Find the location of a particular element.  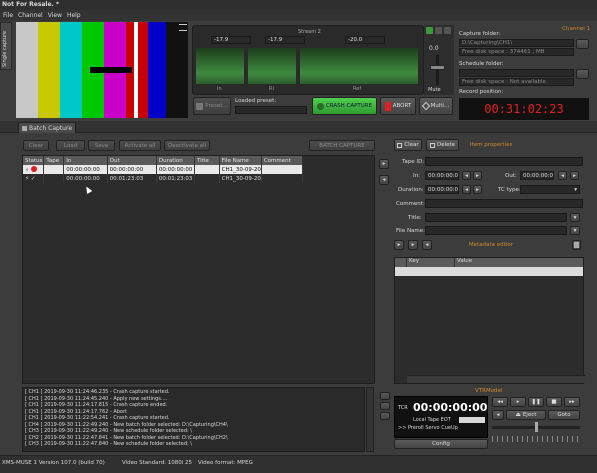

config-button: Config is located at coordinates (441, 444).